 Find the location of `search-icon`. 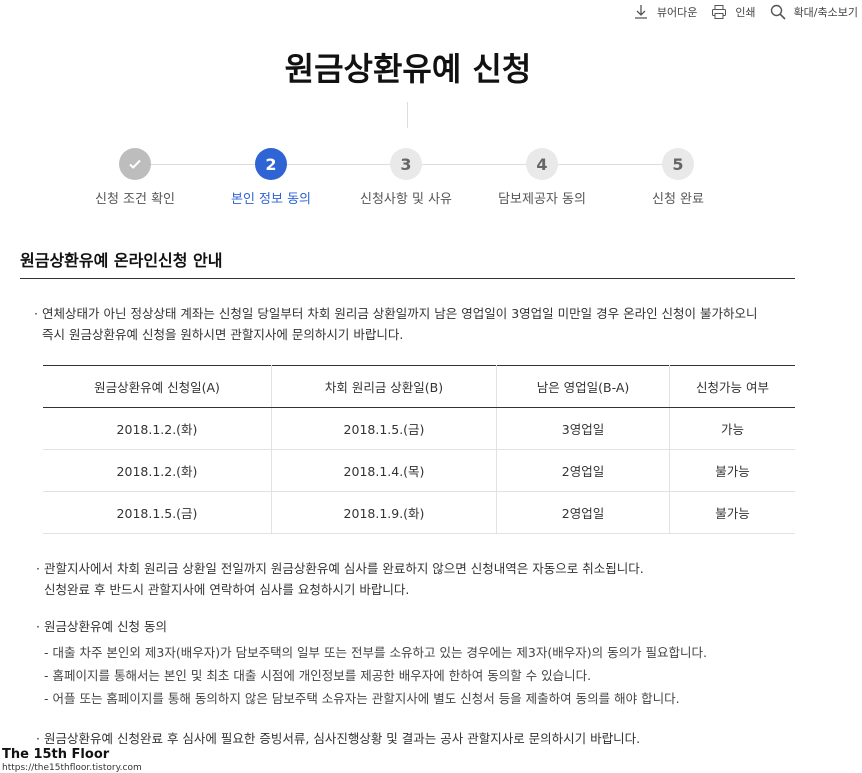

search-icon is located at coordinates (778, 12).